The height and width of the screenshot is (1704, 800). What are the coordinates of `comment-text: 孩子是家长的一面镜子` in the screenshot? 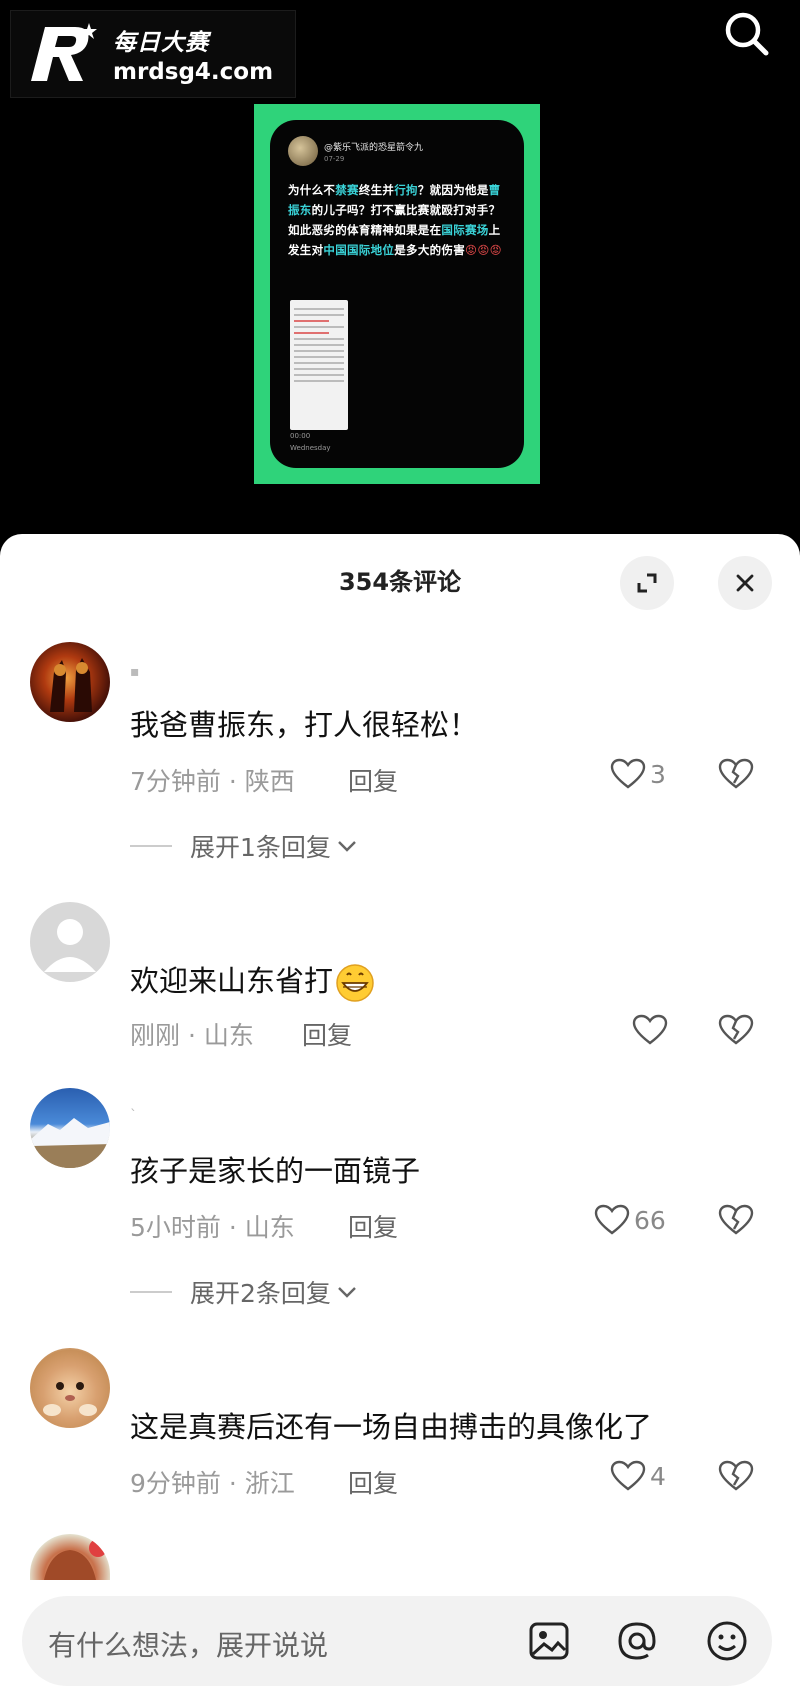 It's located at (275, 1171).